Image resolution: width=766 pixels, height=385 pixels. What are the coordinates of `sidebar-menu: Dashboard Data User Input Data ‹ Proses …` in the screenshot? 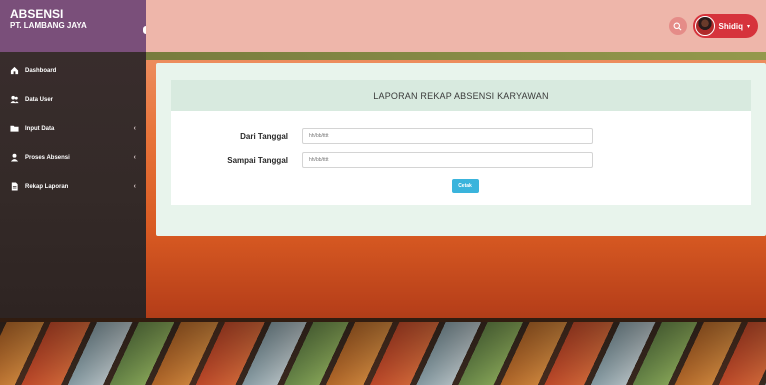 It's located at (73, 126).